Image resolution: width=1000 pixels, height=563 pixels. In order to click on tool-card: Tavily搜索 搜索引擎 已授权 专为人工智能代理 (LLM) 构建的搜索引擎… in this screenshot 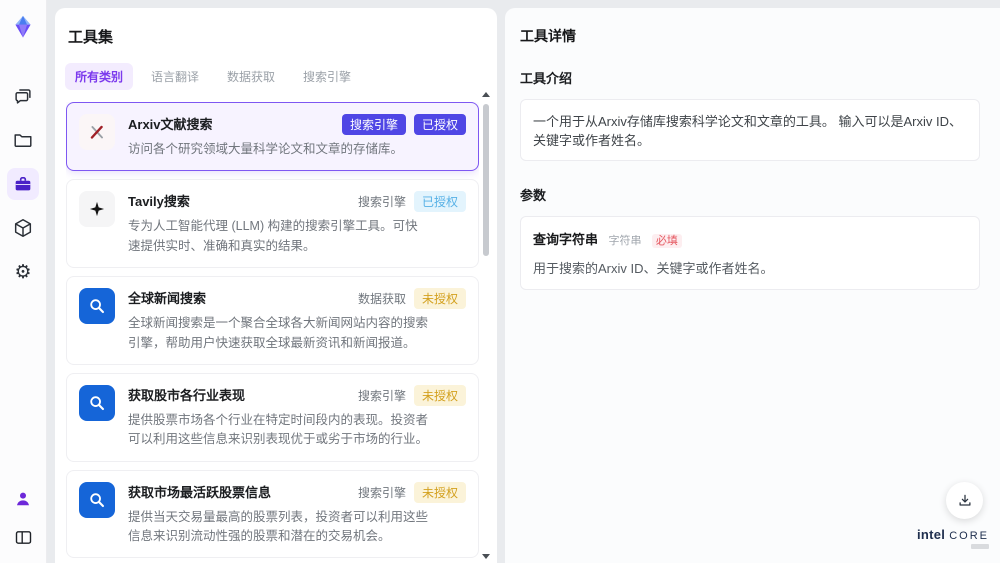, I will do `click(272, 224)`.